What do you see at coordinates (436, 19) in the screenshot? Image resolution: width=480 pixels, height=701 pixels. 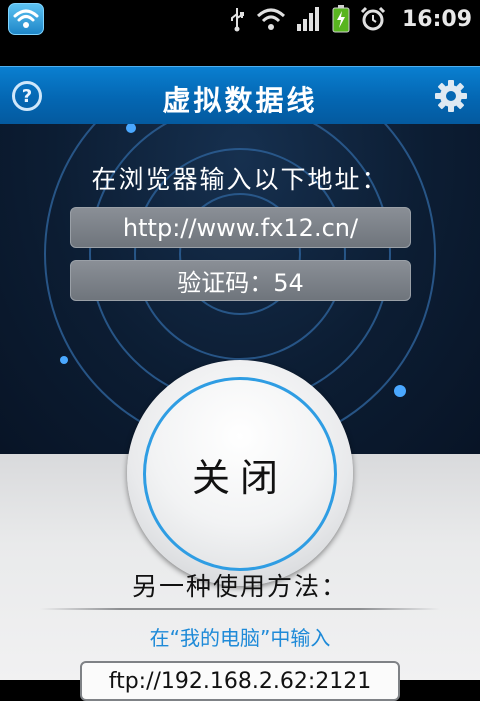 I see `status-time: 16:09` at bounding box center [436, 19].